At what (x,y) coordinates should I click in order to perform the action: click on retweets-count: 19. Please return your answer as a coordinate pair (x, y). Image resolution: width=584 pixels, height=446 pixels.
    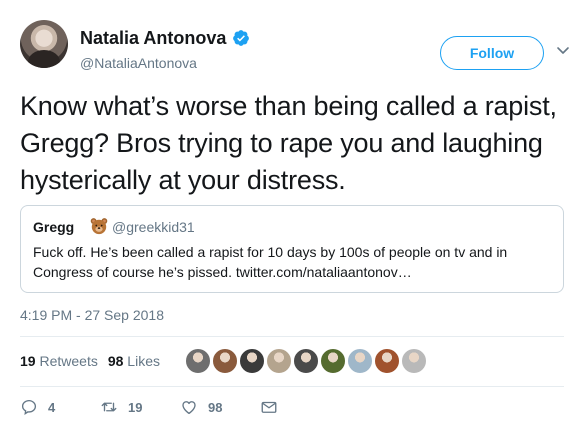
    Looking at the image, I should click on (28, 361).